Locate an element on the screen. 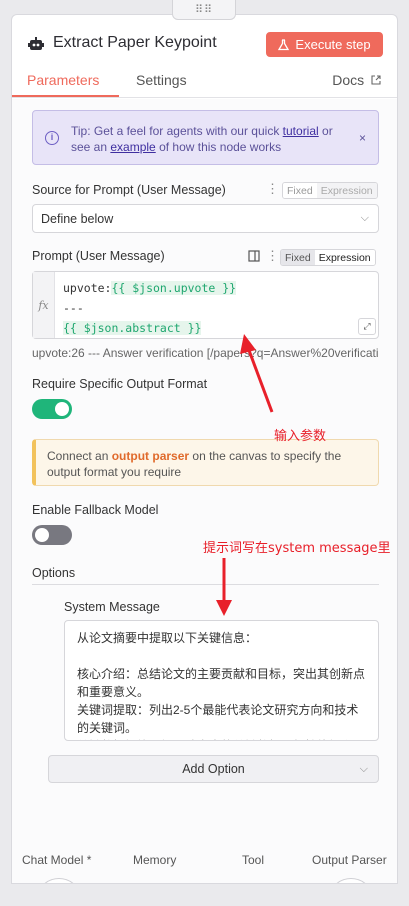 The image size is (409, 906). drag-handle: ⠿⠿ is located at coordinates (204, 10).